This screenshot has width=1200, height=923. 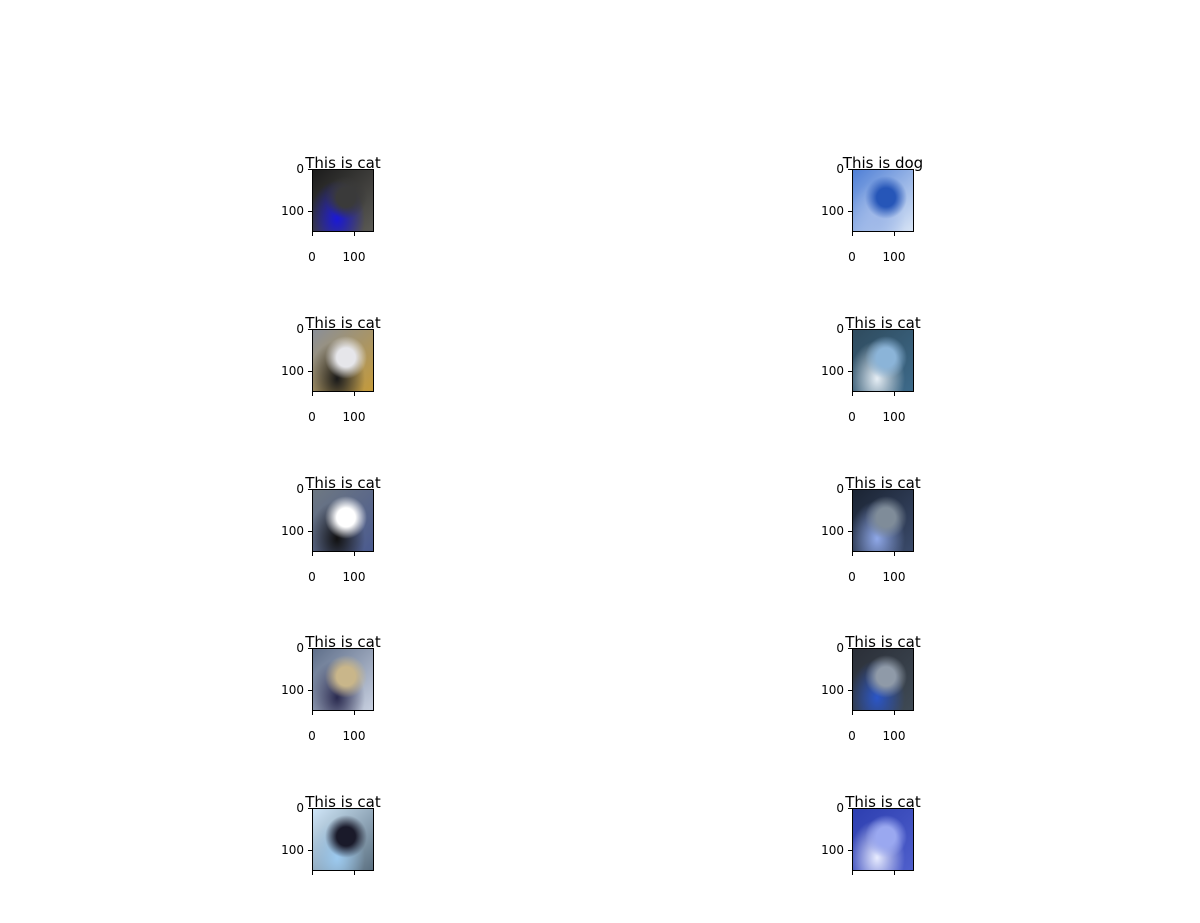 I want to click on subplot-6: This is cat 0 100 0 100, so click(x=901, y=539).